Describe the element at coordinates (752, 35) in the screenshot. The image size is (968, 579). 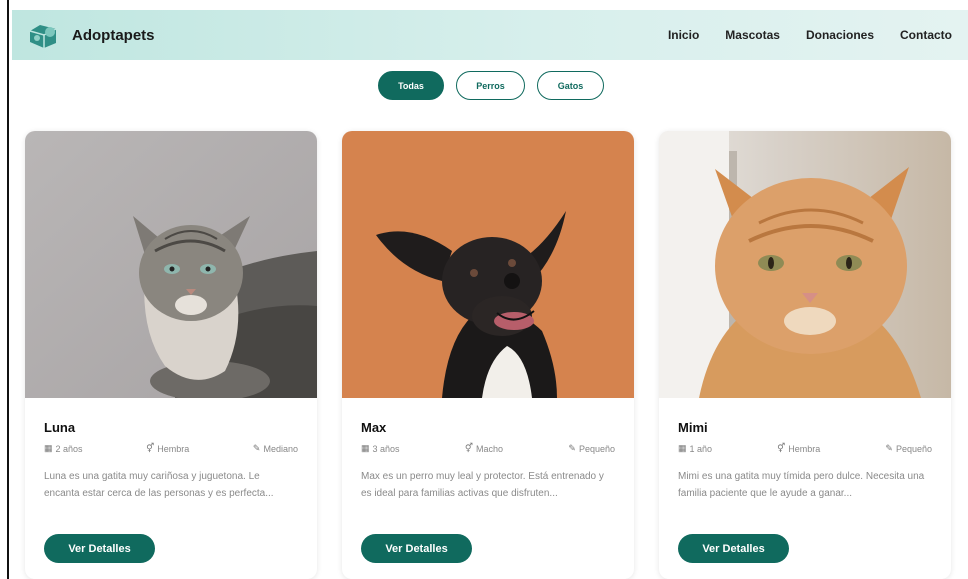
I see `nav-link-mascotas: Mascotas` at that location.